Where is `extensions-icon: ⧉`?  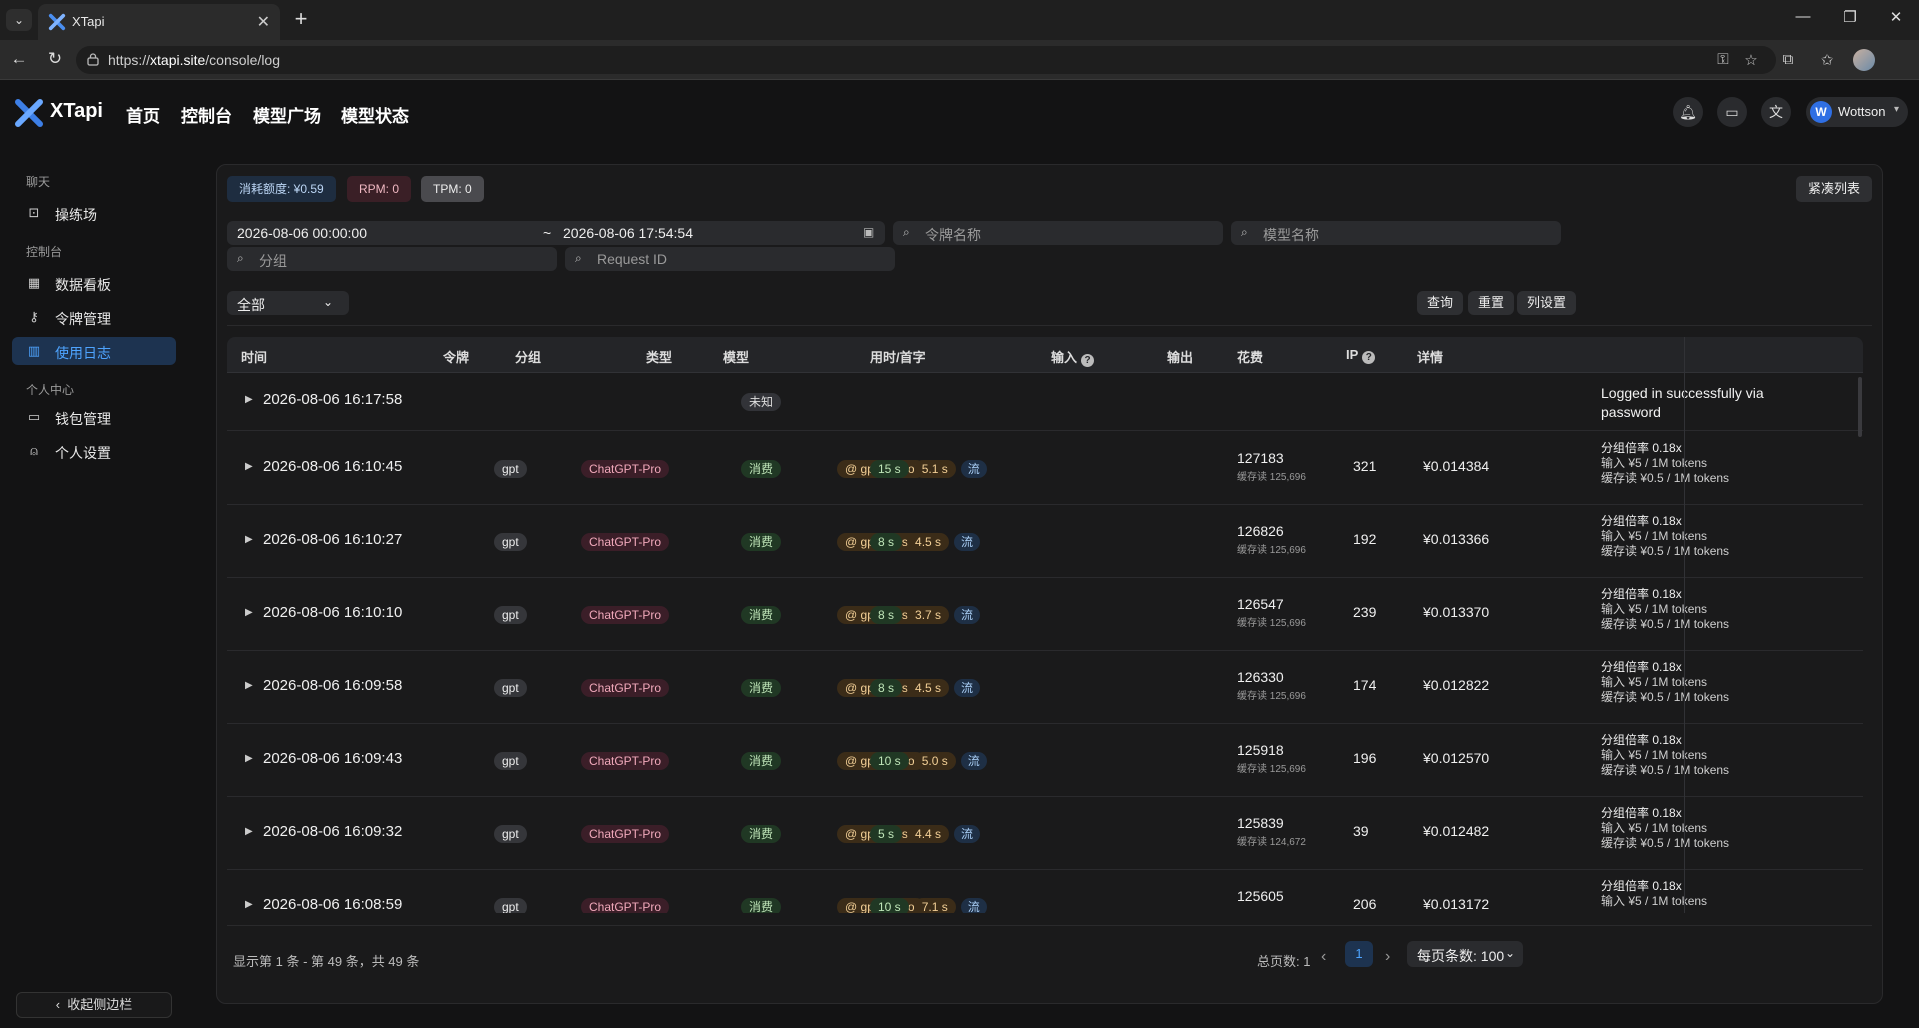 extensions-icon: ⧉ is located at coordinates (1788, 59).